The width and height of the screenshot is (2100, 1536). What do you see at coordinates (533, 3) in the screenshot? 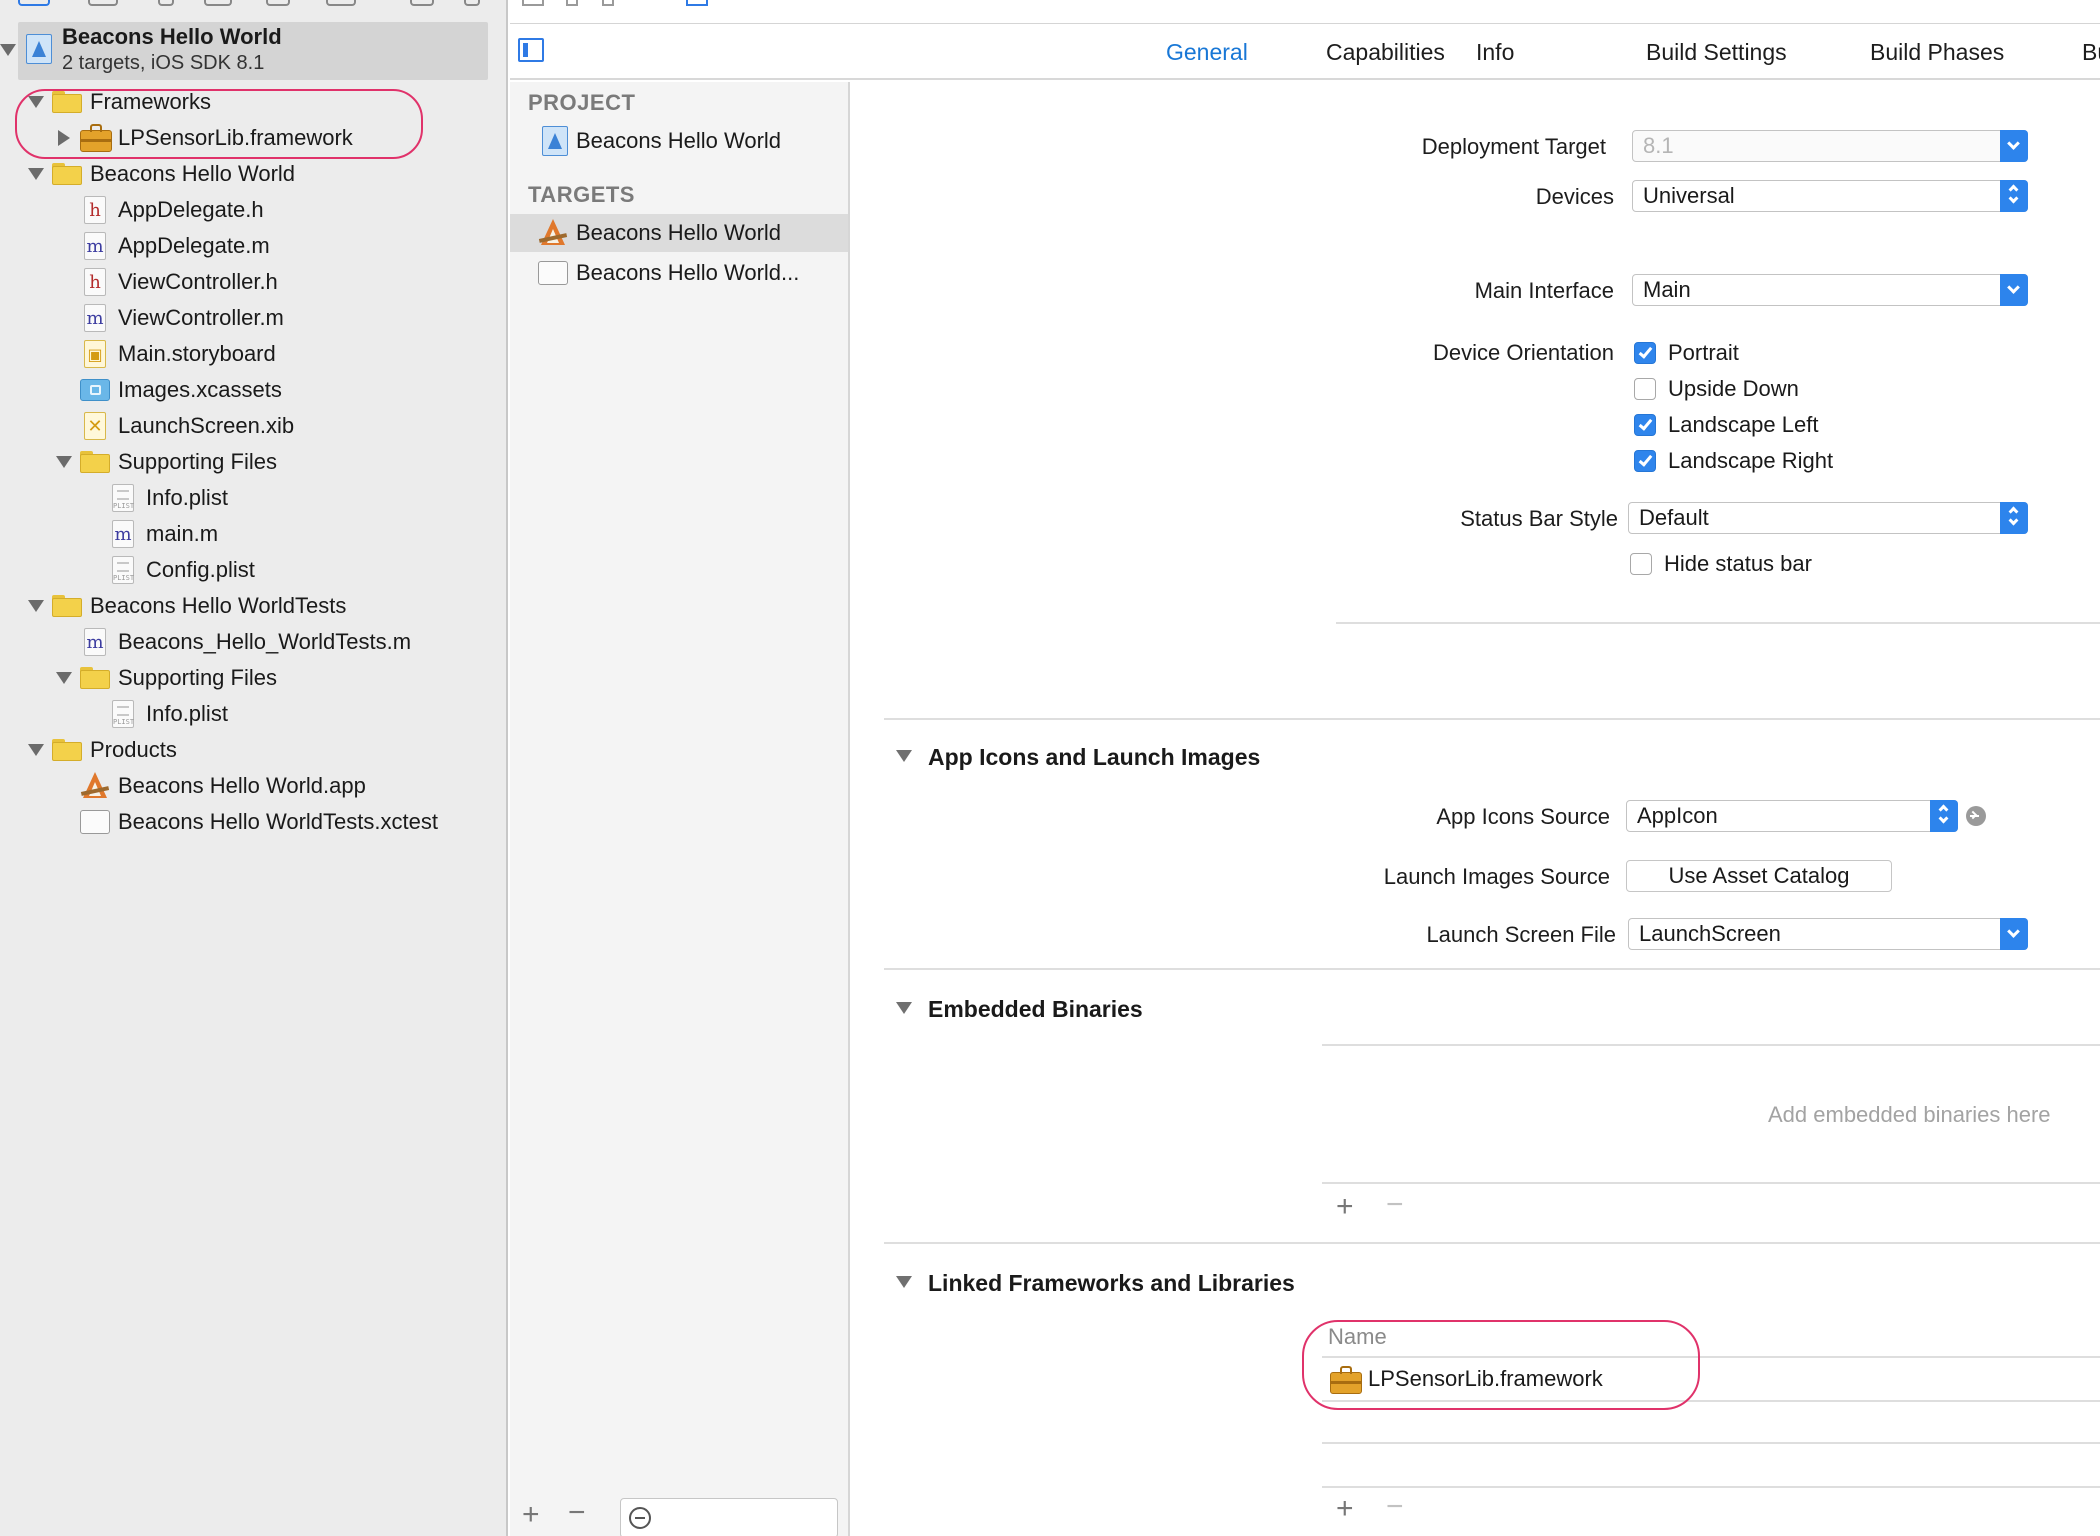
I see `related-items-icon` at bounding box center [533, 3].